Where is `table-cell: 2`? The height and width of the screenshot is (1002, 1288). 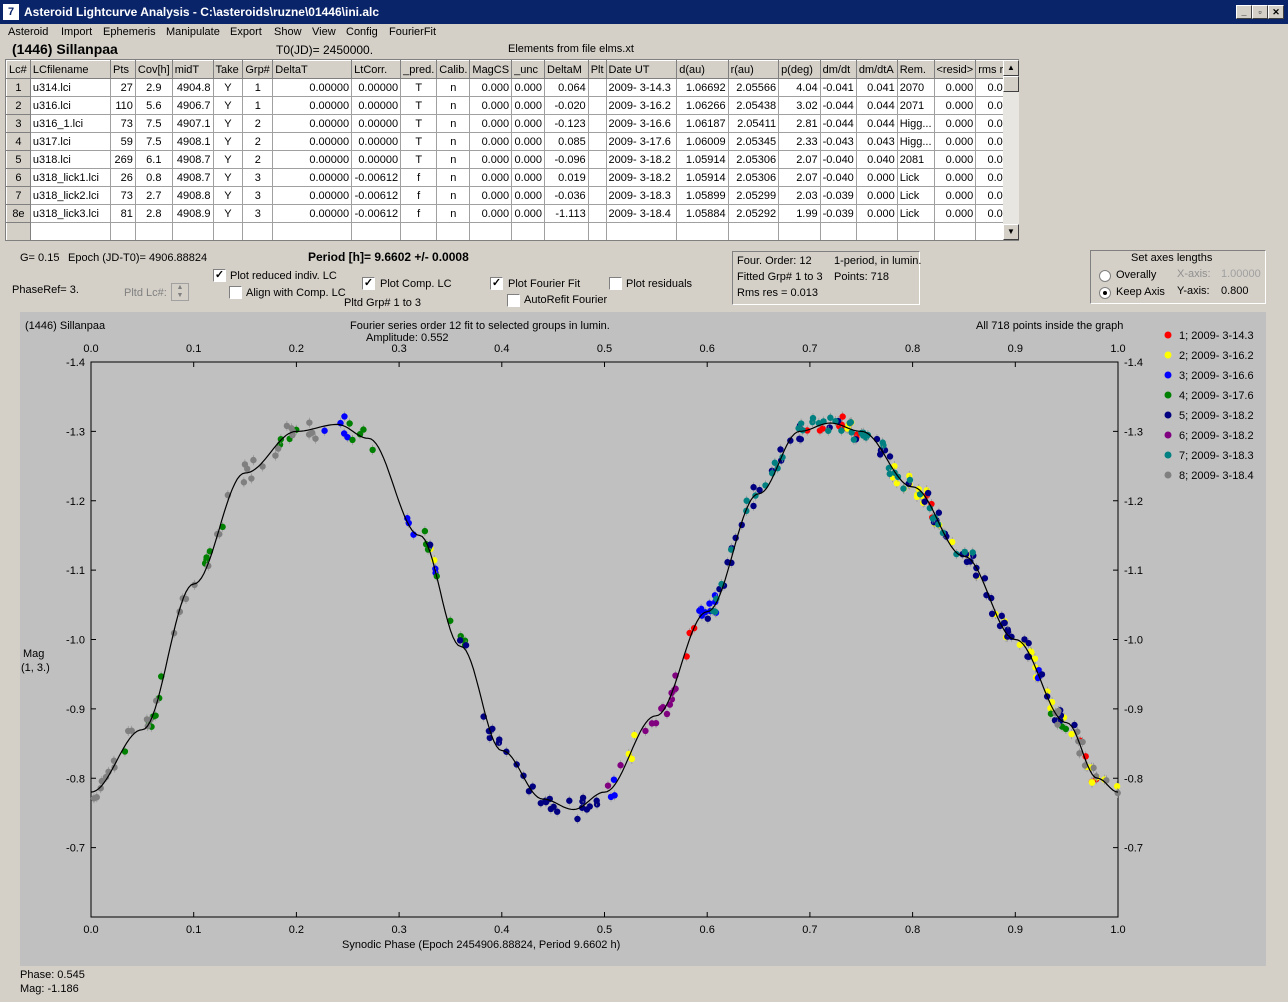 table-cell: 2 is located at coordinates (258, 123).